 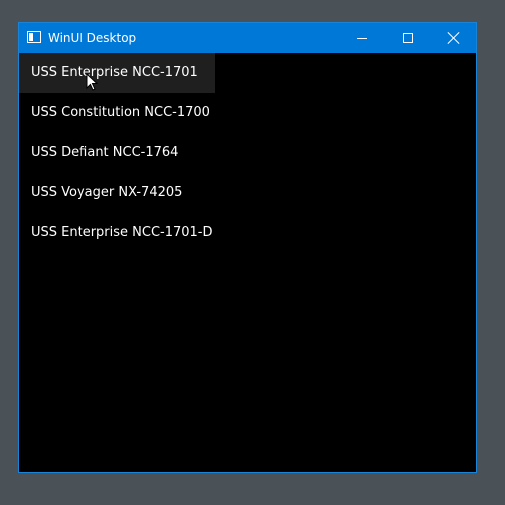 What do you see at coordinates (92, 38) in the screenshot?
I see `window-title: WinUI Desktop` at bounding box center [92, 38].